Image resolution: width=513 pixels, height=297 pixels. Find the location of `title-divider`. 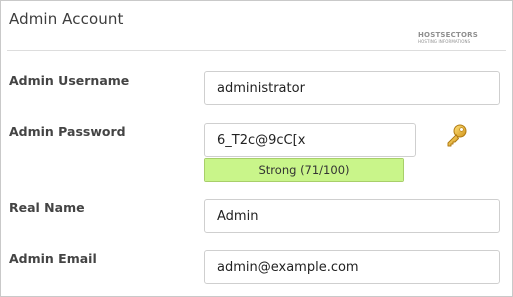

title-divider is located at coordinates (256, 50).